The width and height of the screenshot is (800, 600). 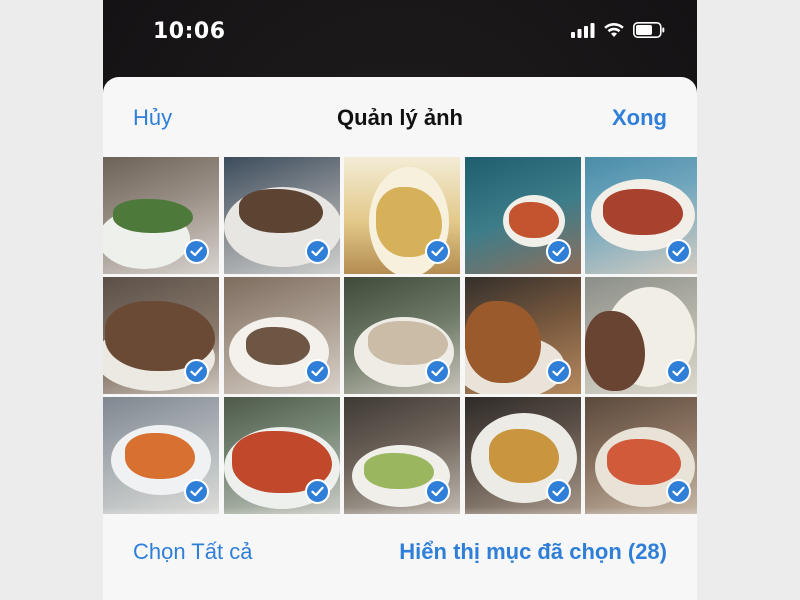 I want to click on battery-icon, so click(x=649, y=30).